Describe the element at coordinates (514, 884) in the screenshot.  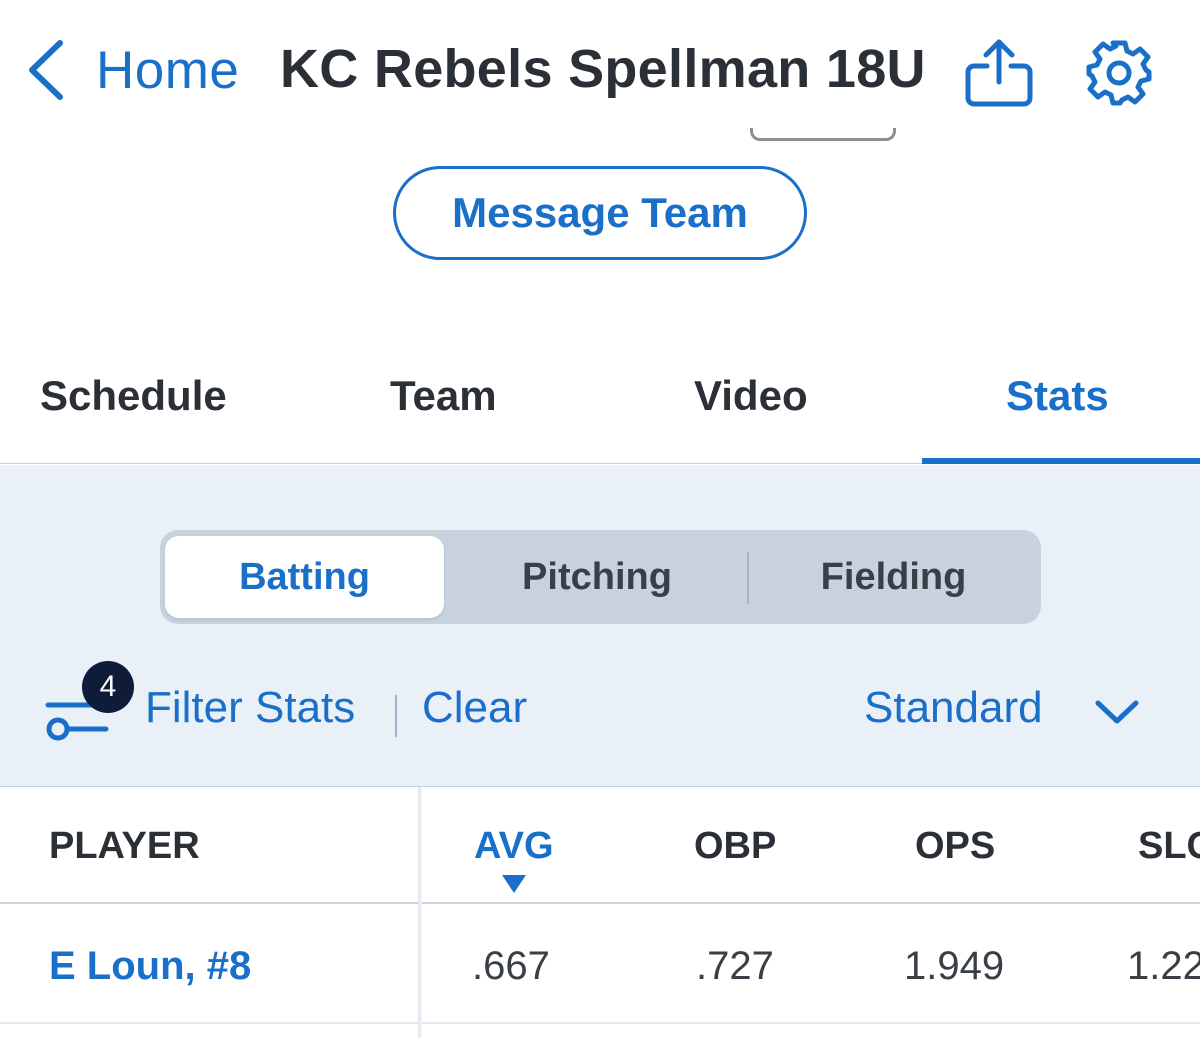
I see `sort-descending-icon` at that location.